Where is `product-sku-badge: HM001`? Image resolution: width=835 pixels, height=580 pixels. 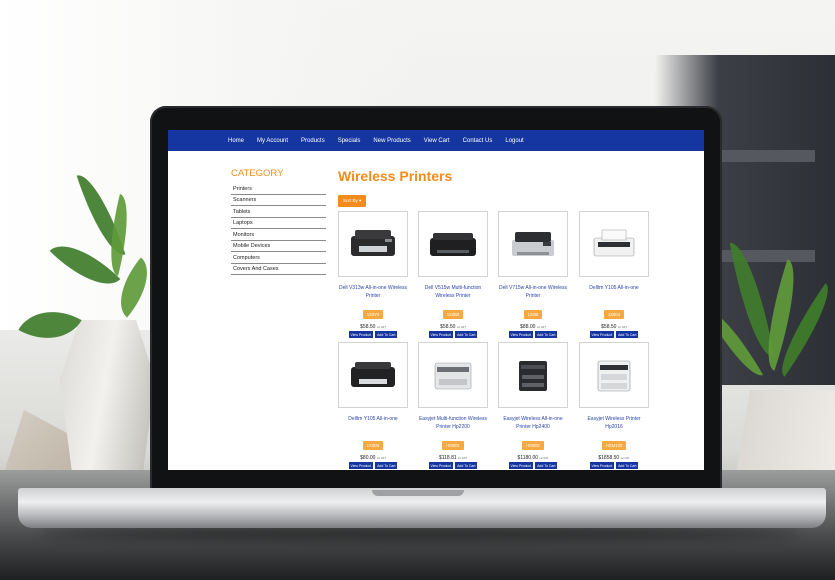 product-sku-badge: HM001 is located at coordinates (453, 445).